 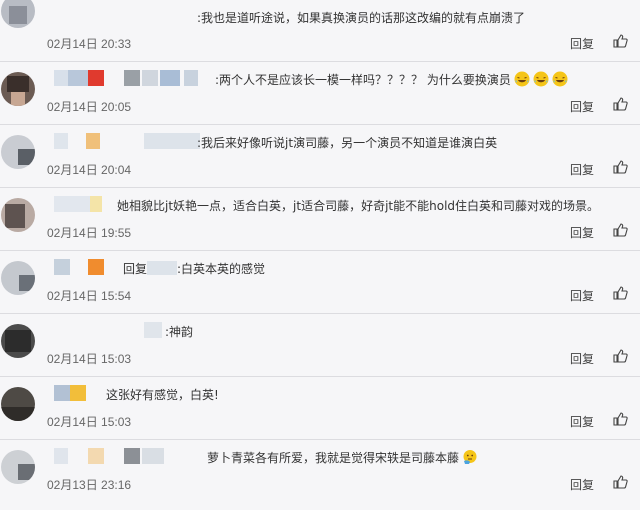 What do you see at coordinates (333, 458) in the screenshot?
I see `comment-text-content: 萝卜青菜各有所爱，我就是觉得宋轶是司藤本藤` at bounding box center [333, 458].